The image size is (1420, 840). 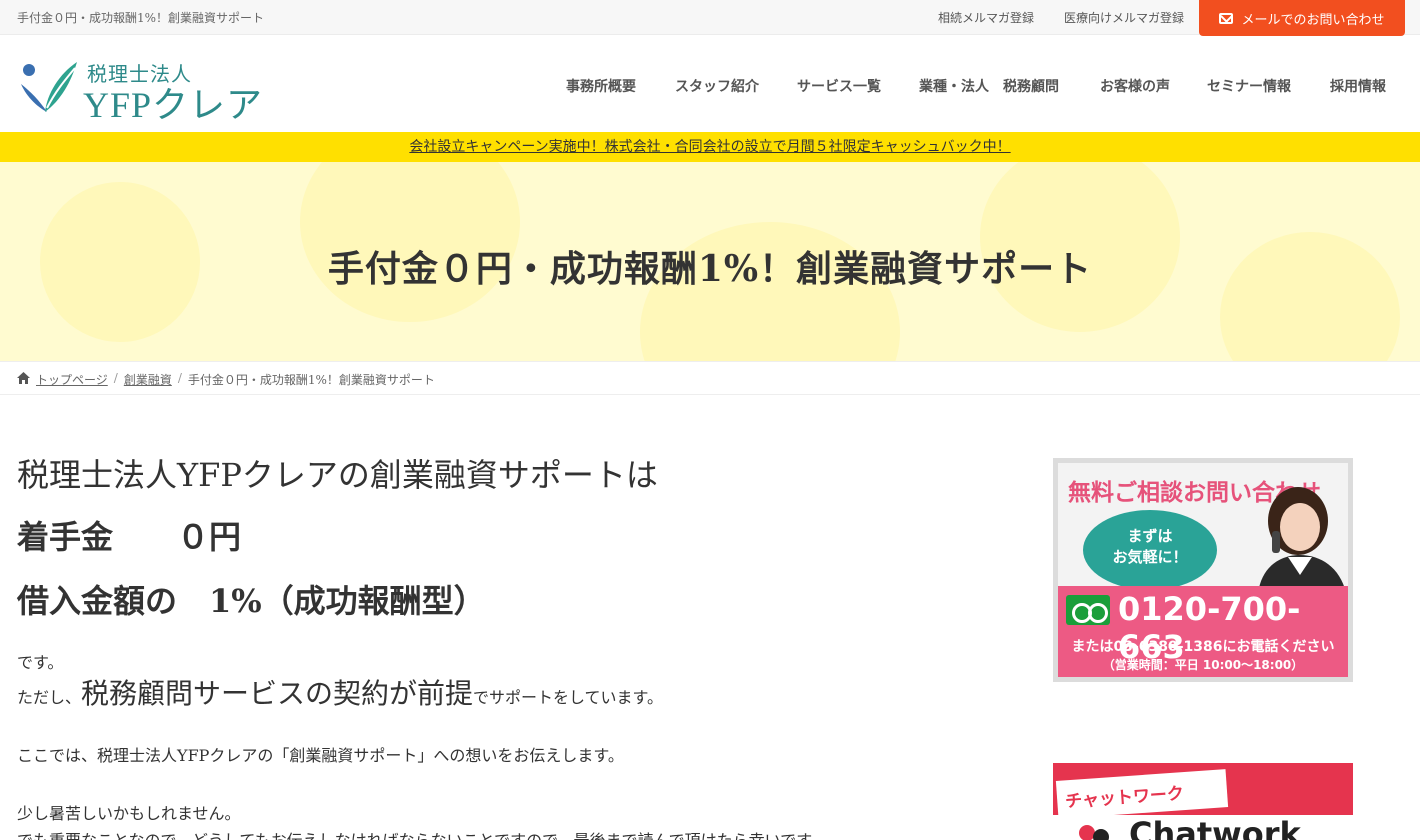 I want to click on page-title: 手付金０円・成功報酬1%！創業融資サポート, so click(x=710, y=269).